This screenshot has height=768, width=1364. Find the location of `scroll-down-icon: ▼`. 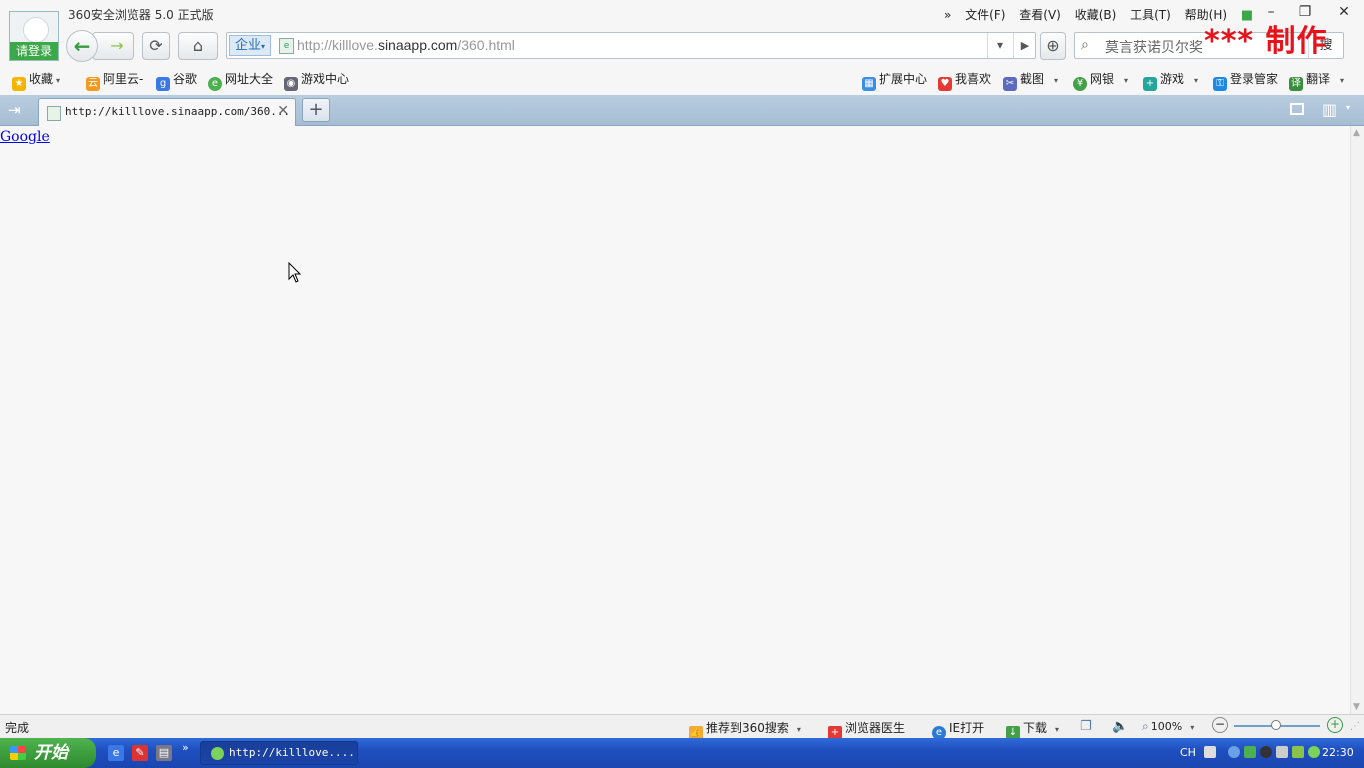

scroll-down-icon: ▼ is located at coordinates (1356, 707).